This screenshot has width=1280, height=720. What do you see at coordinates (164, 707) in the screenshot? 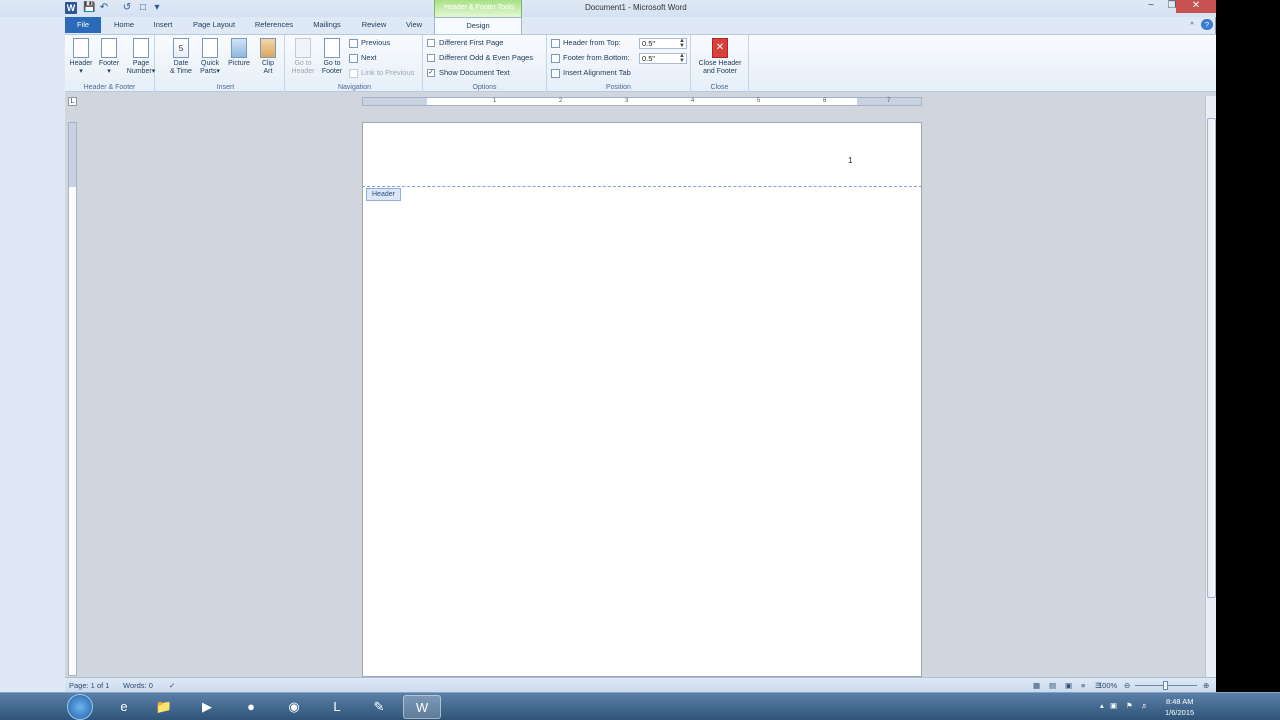
I see `file-explorer-icon: 📁` at bounding box center [164, 707].